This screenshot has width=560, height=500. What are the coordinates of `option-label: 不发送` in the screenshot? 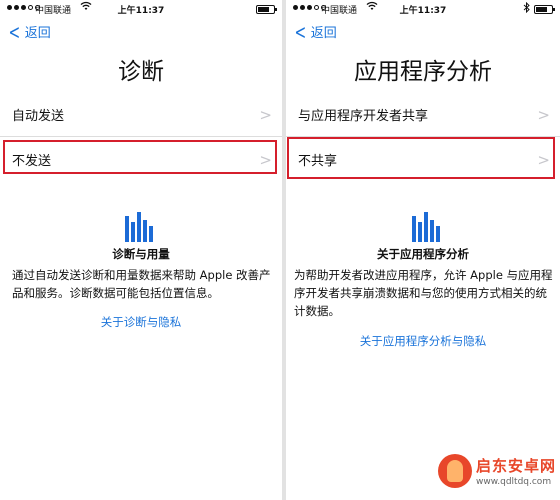 It's located at (32, 161).